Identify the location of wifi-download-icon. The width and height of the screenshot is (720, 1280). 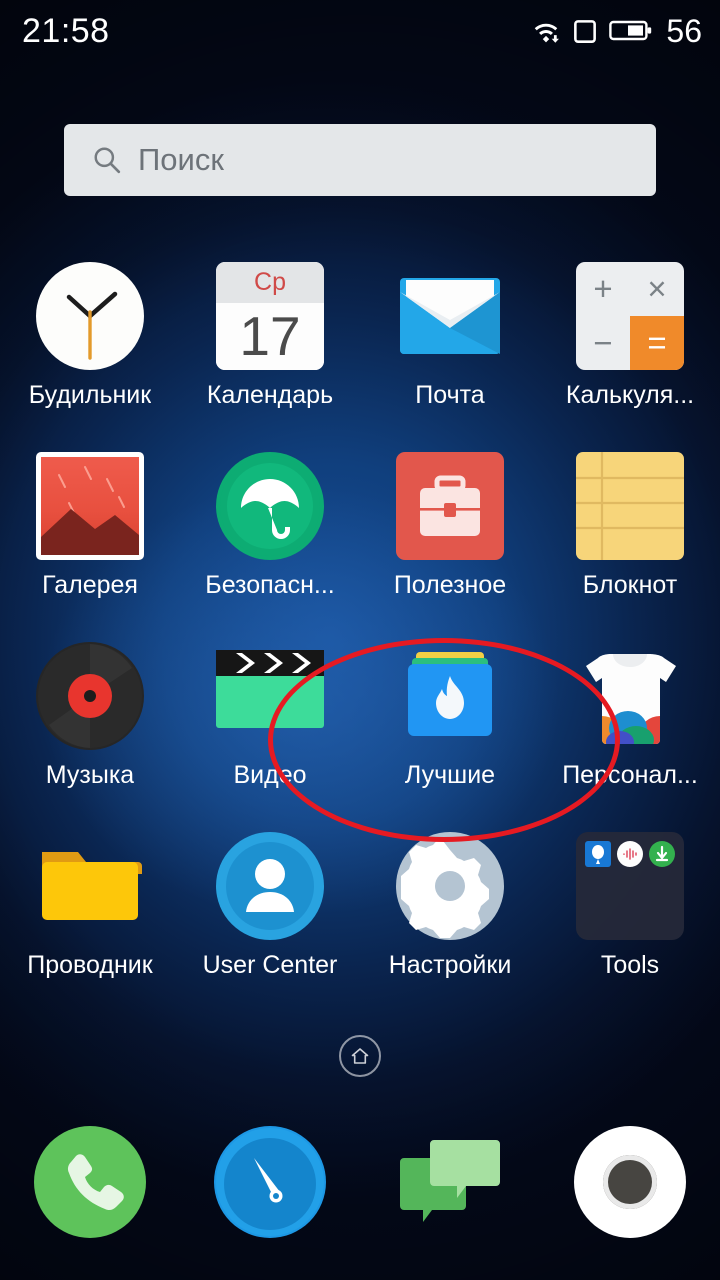
(547, 33).